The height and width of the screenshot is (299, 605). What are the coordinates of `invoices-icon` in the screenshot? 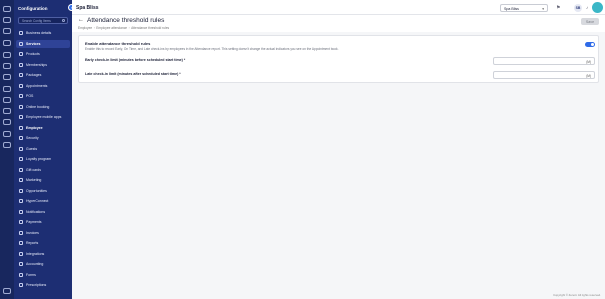 It's located at (21, 232).